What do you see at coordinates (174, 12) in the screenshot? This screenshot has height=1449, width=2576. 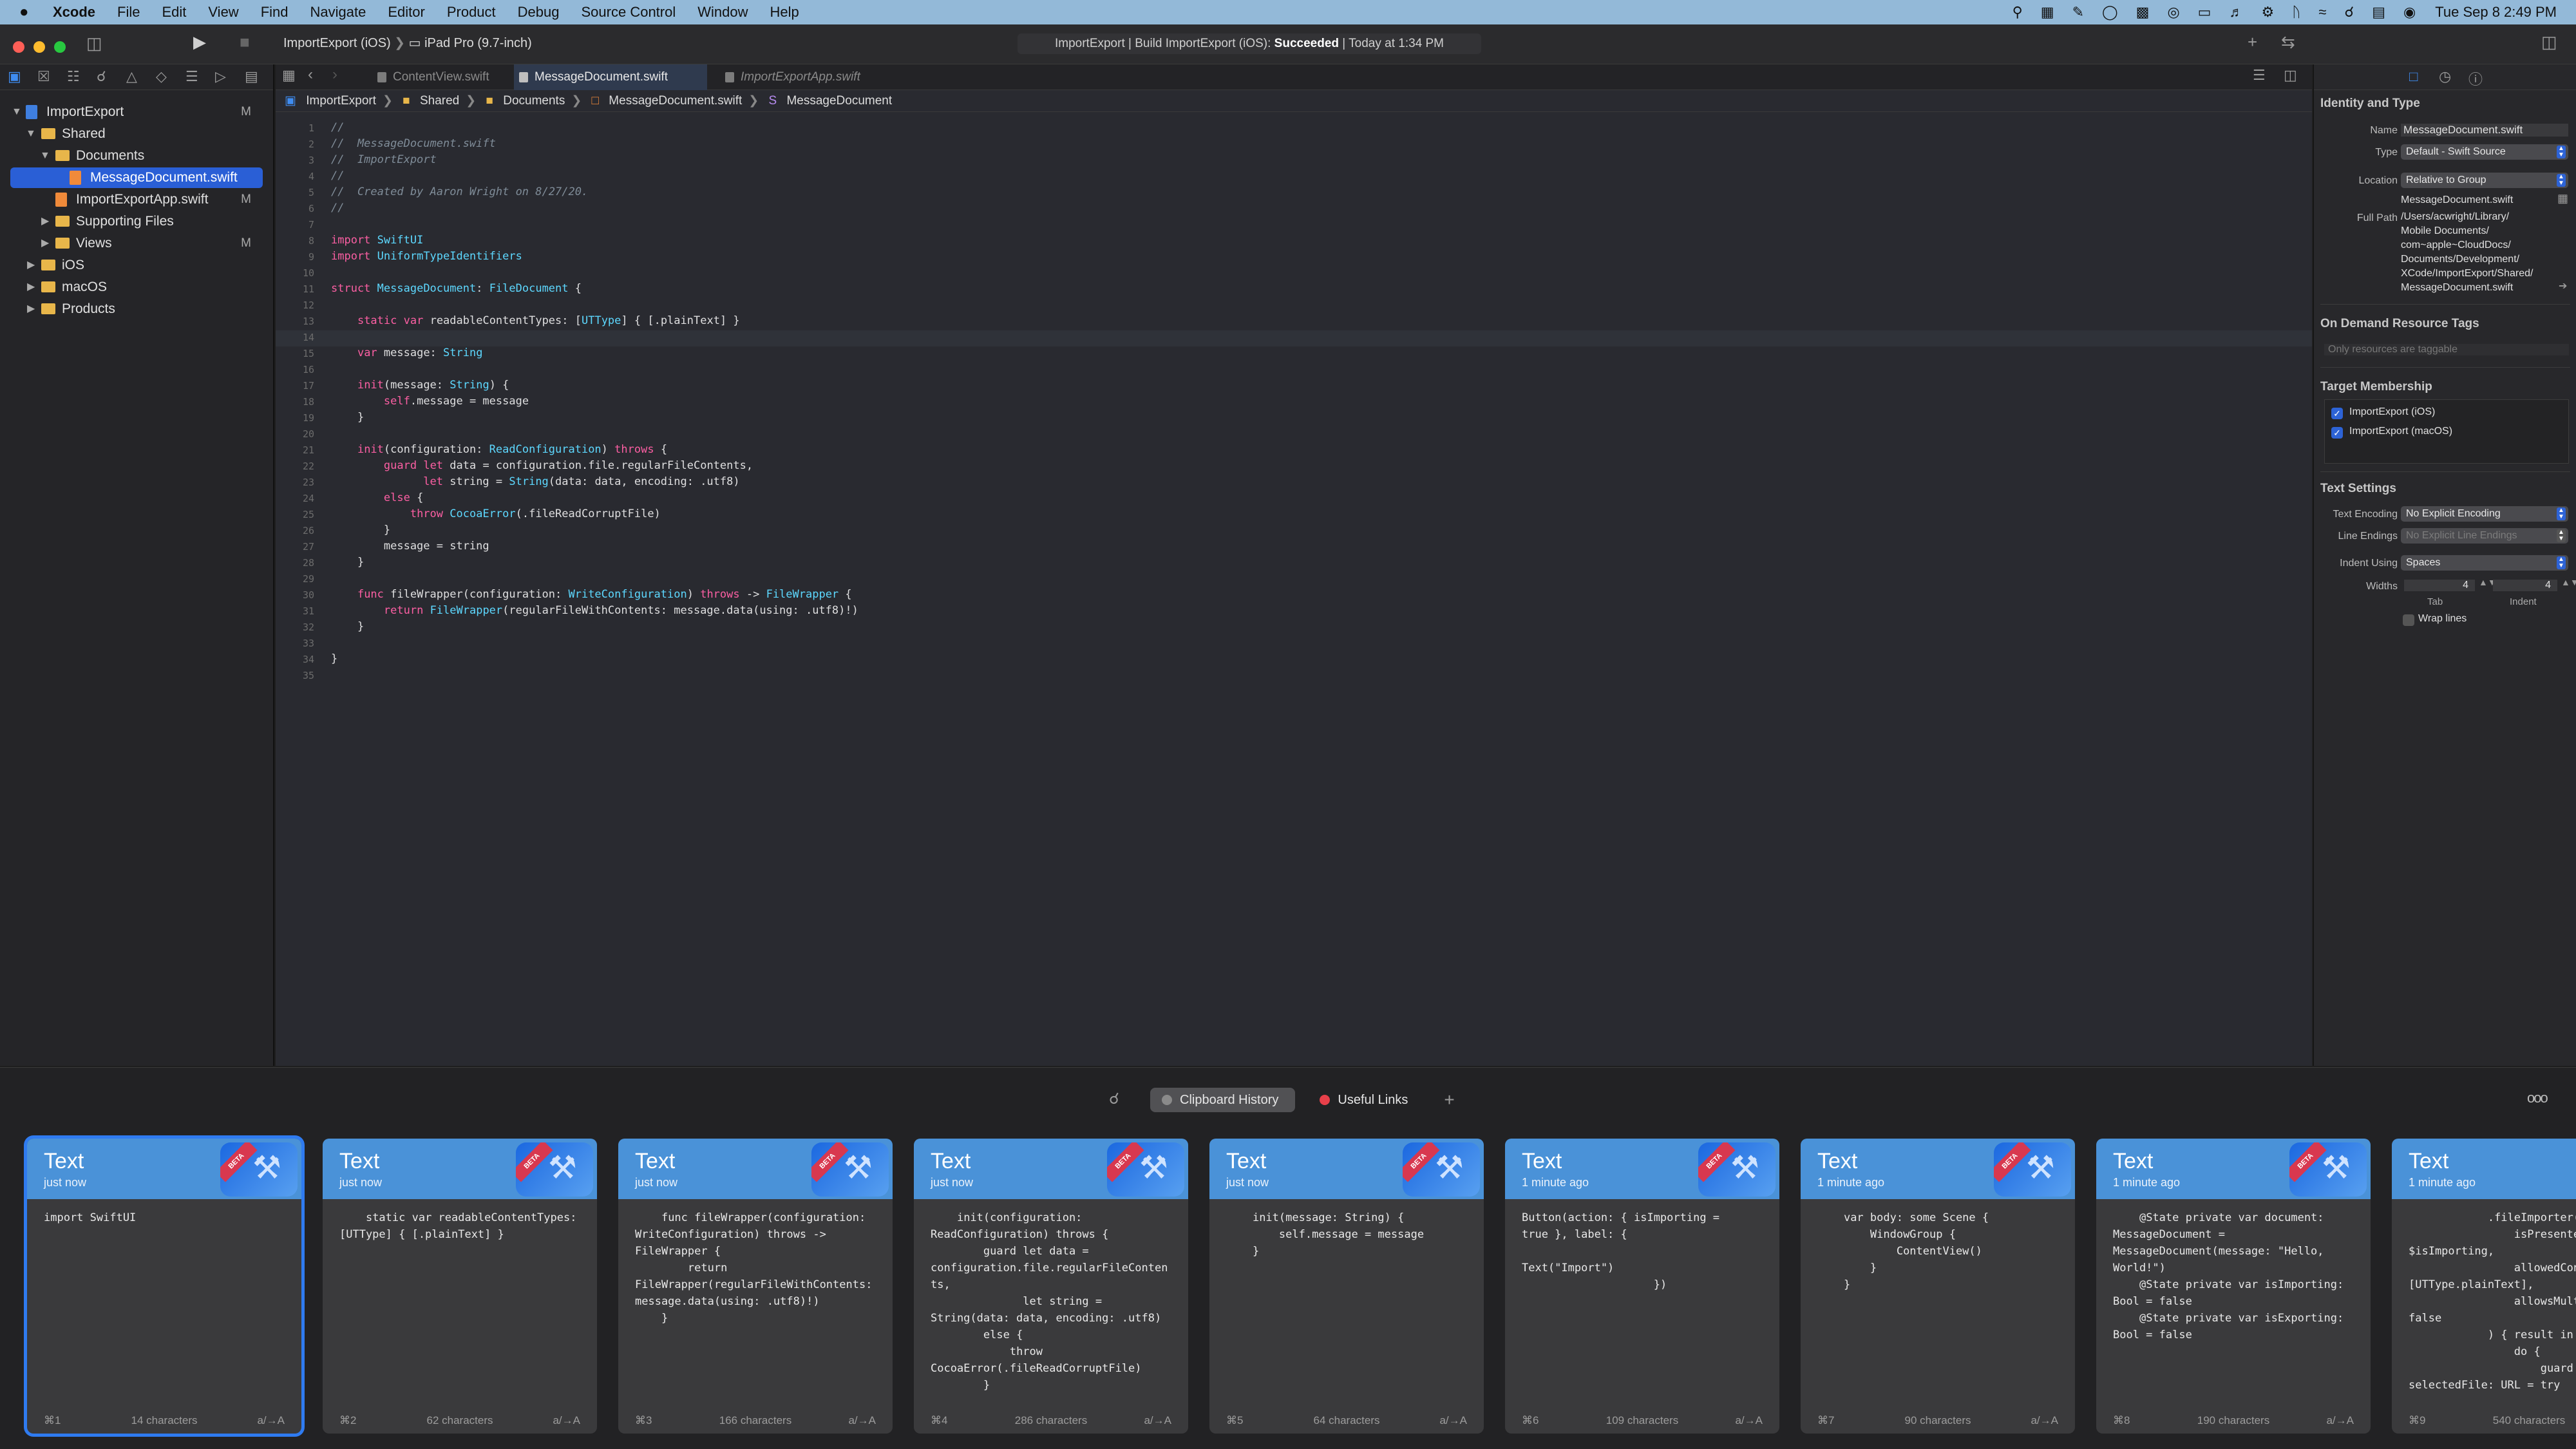 I see `menu-edit: Edit` at bounding box center [174, 12].